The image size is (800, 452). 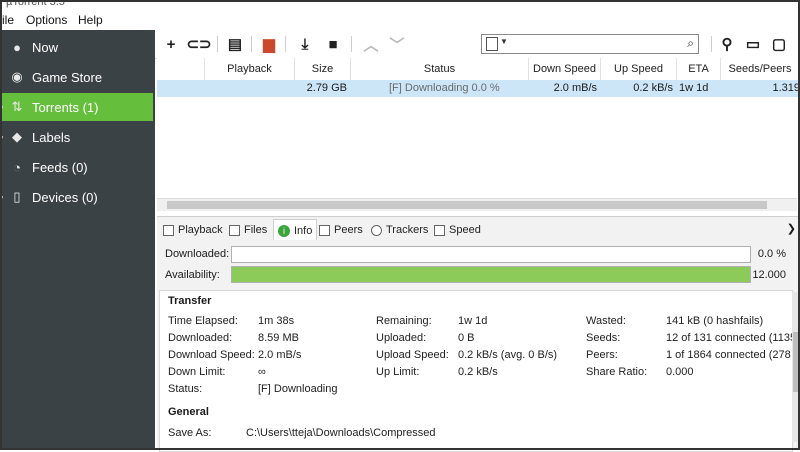 What do you see at coordinates (407, 230) in the screenshot?
I see `tab-label: Trackers` at bounding box center [407, 230].